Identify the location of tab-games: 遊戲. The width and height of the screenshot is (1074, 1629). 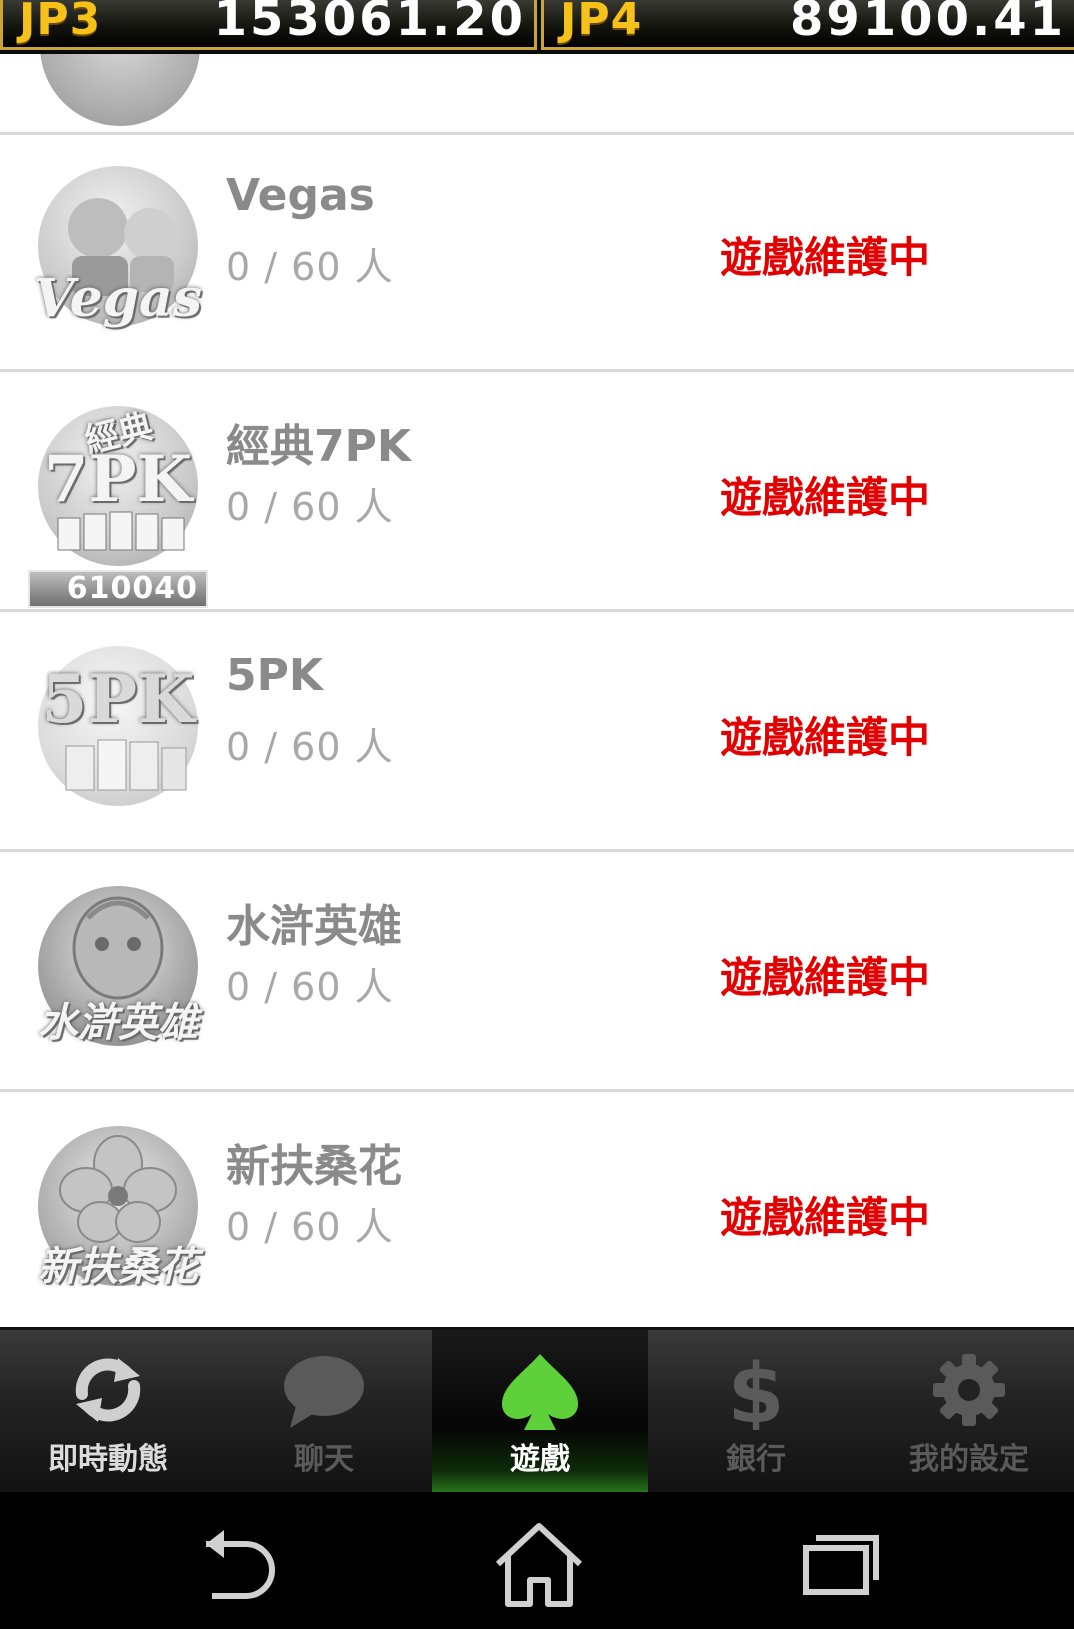
(540, 1412).